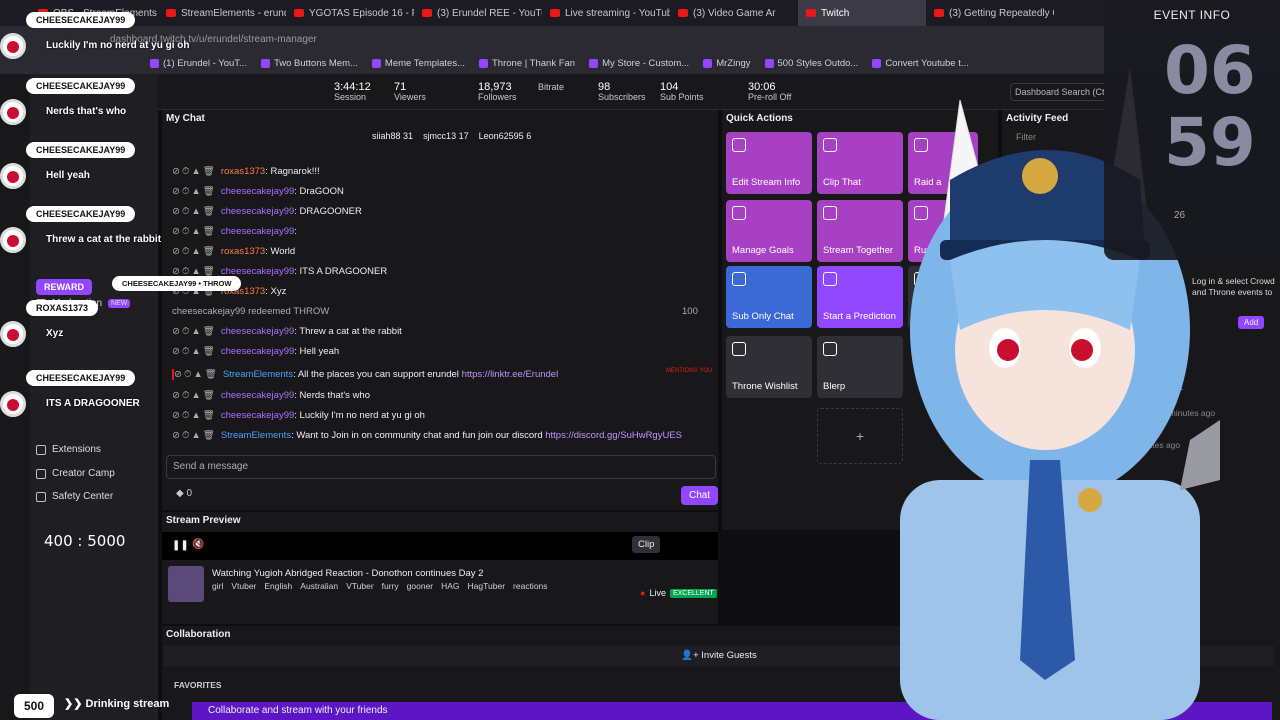 Image resolution: width=1280 pixels, height=720 pixels. Describe the element at coordinates (217, 586) in the screenshot. I see `stream-tag: girl` at that location.